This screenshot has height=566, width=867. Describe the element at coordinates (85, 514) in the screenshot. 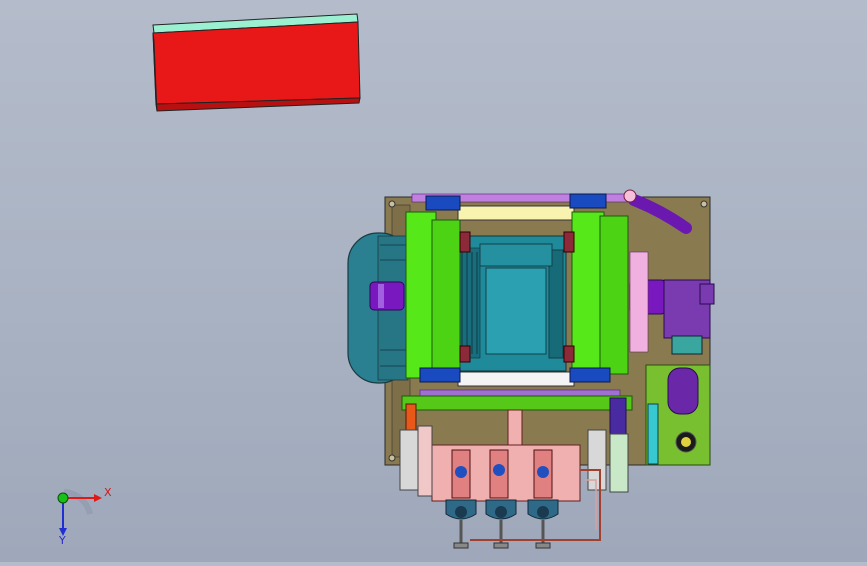

I see `axis-triad: X Y` at that location.